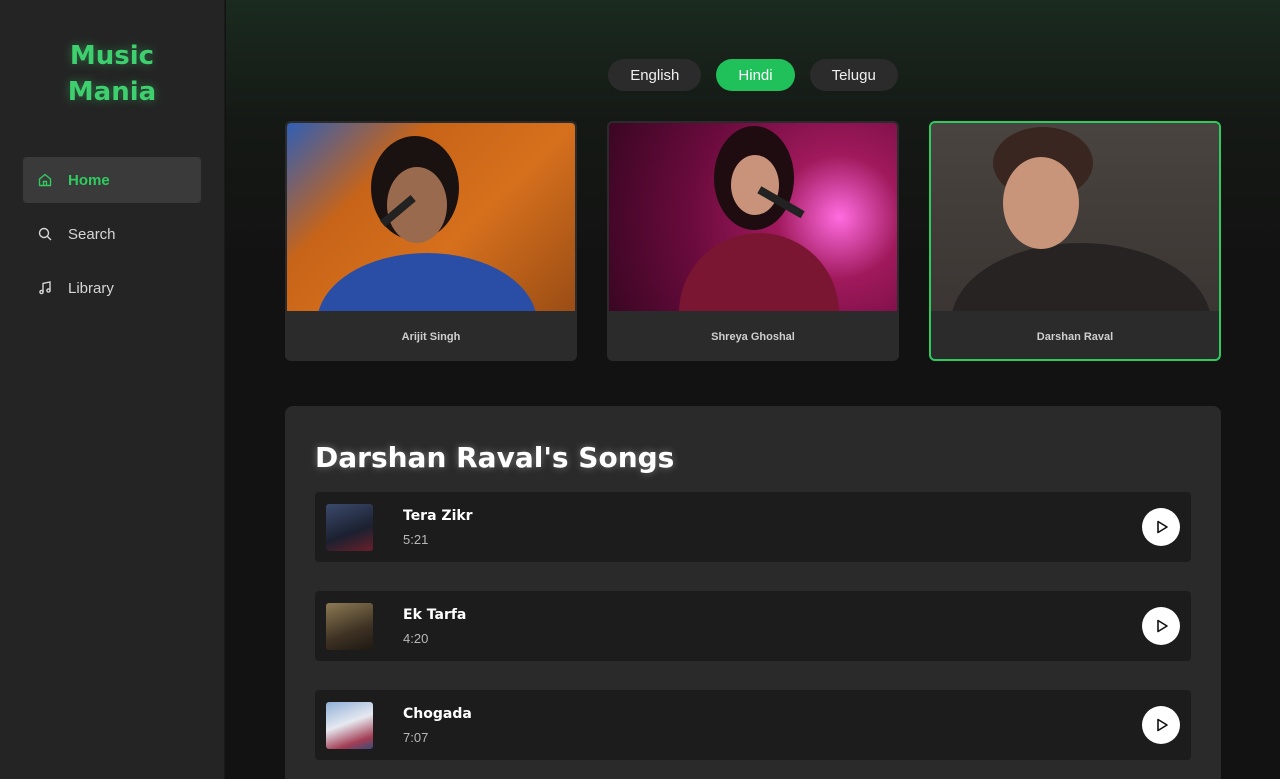 The width and height of the screenshot is (1280, 779). Describe the element at coordinates (437, 725) in the screenshot. I see `song-info: Chogada 7:07` at that location.